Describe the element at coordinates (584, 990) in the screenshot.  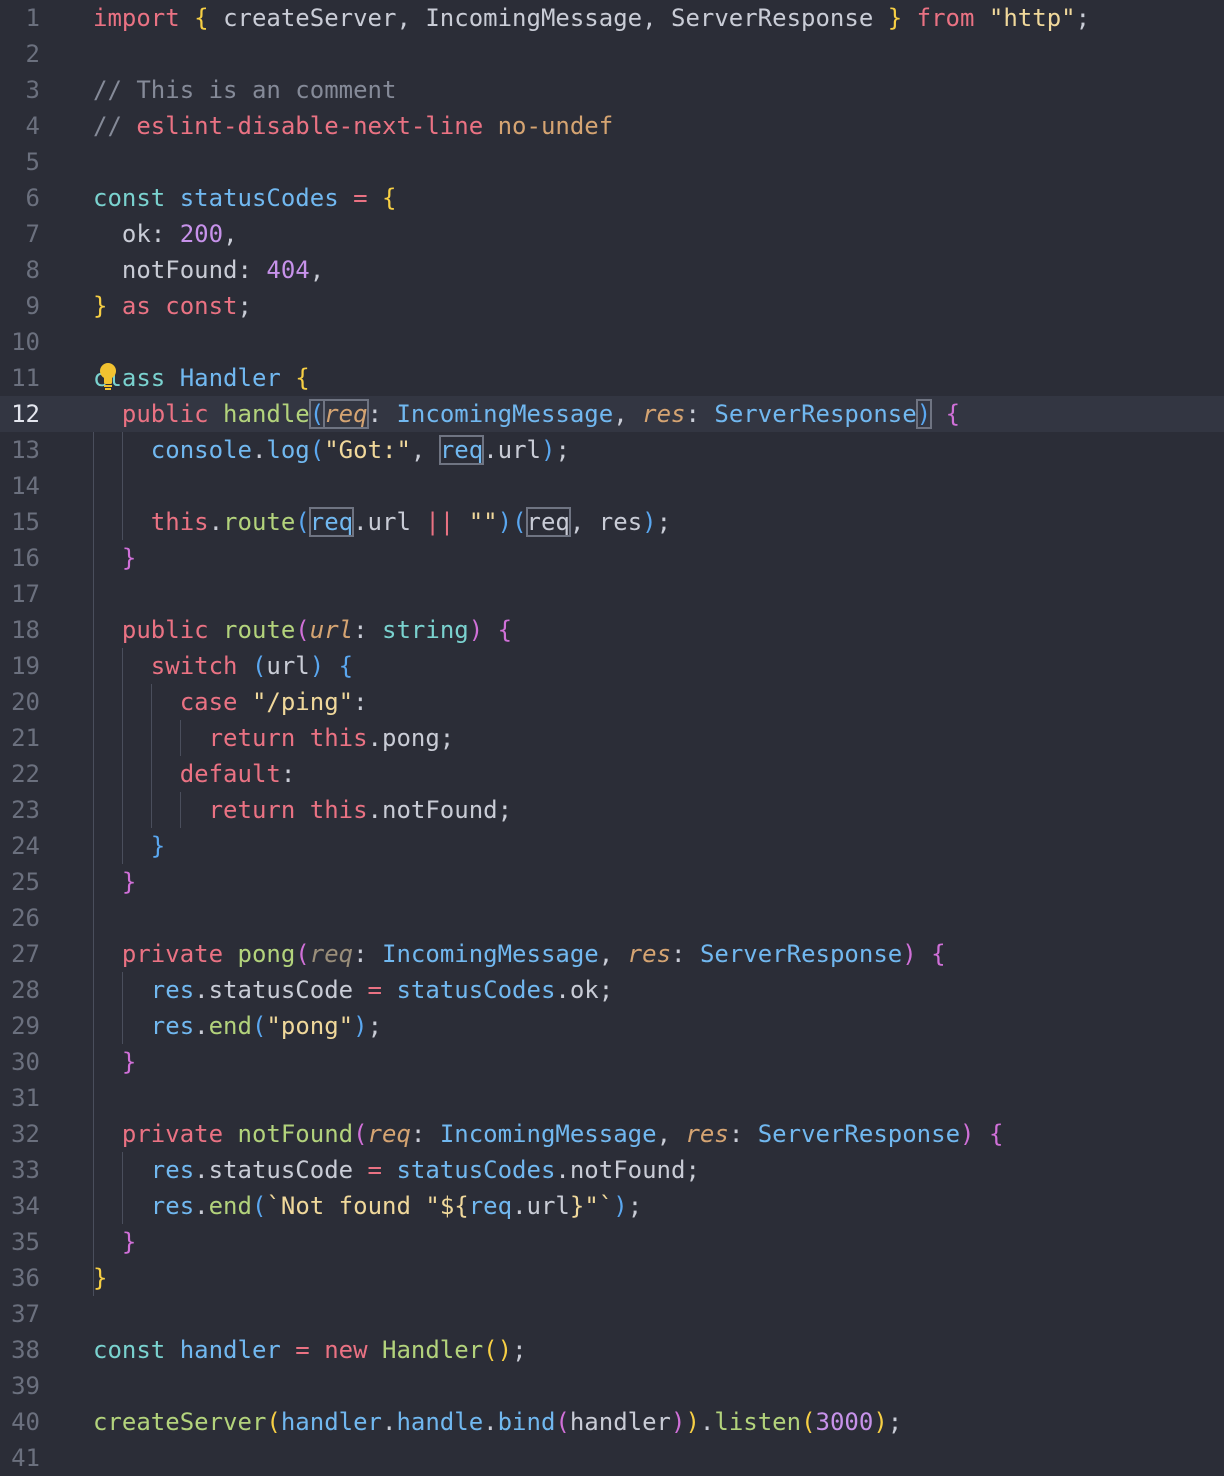
I see `code-token: .ok;` at that location.